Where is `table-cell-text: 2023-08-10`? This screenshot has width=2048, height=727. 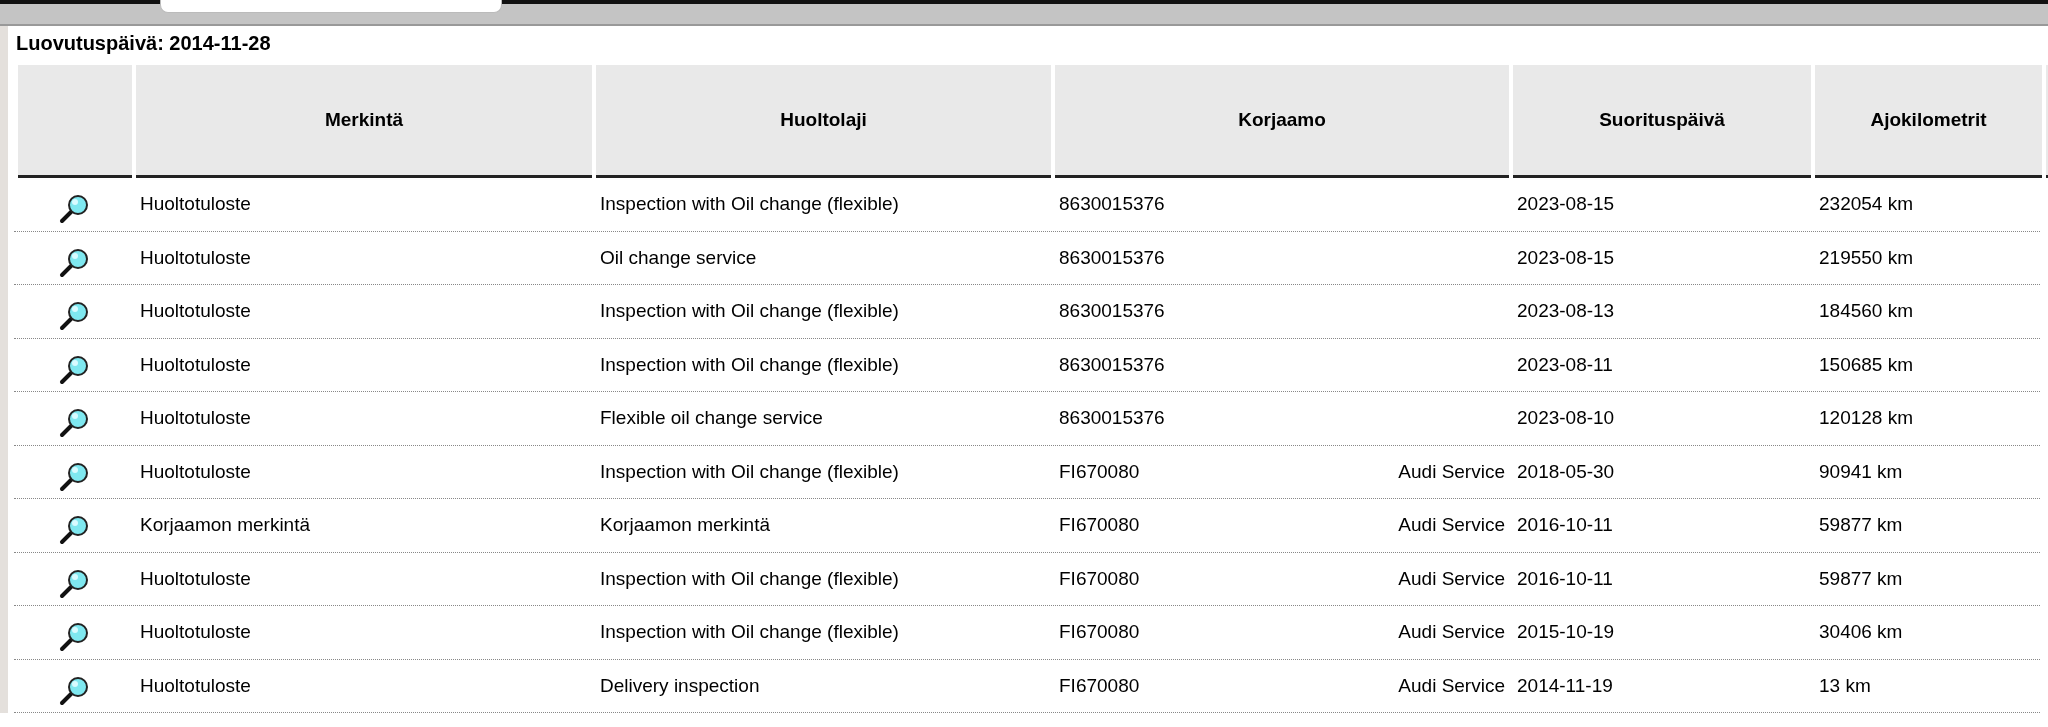
table-cell-text: 2023-08-10 is located at coordinates (1566, 418).